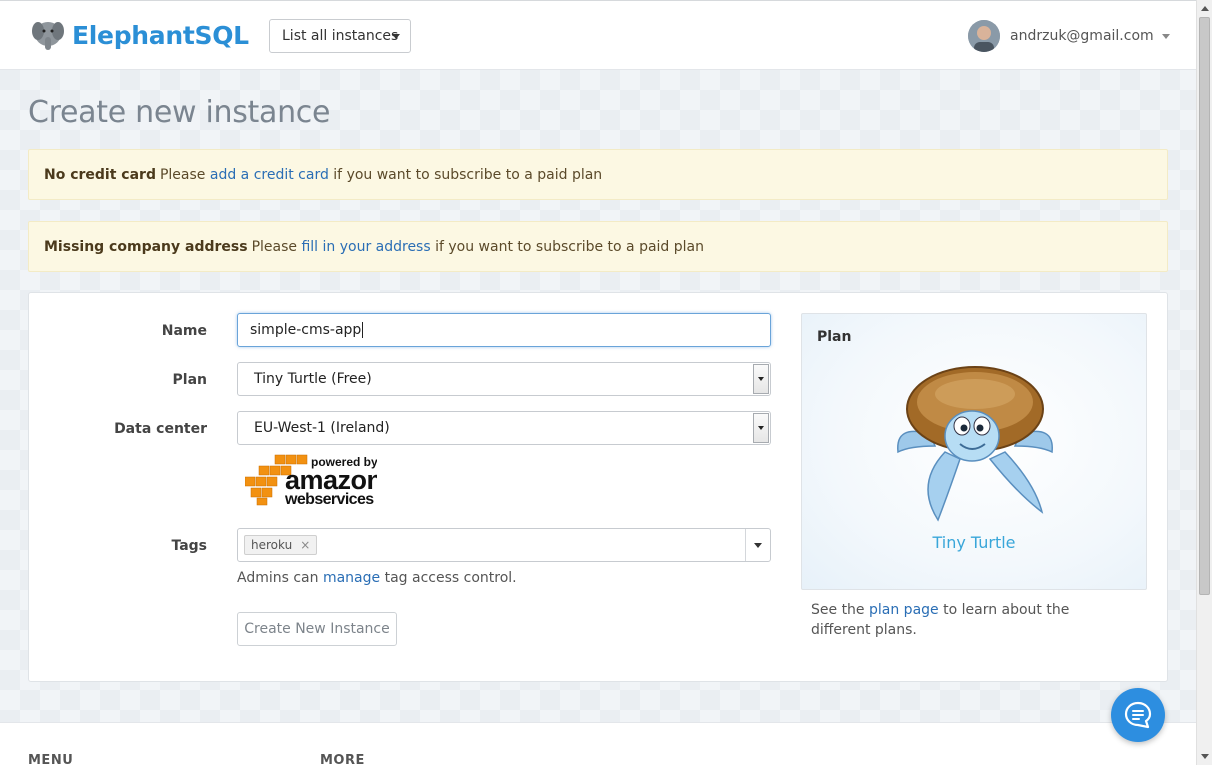  Describe the element at coordinates (184, 331) in the screenshot. I see `name-label: Name` at that location.